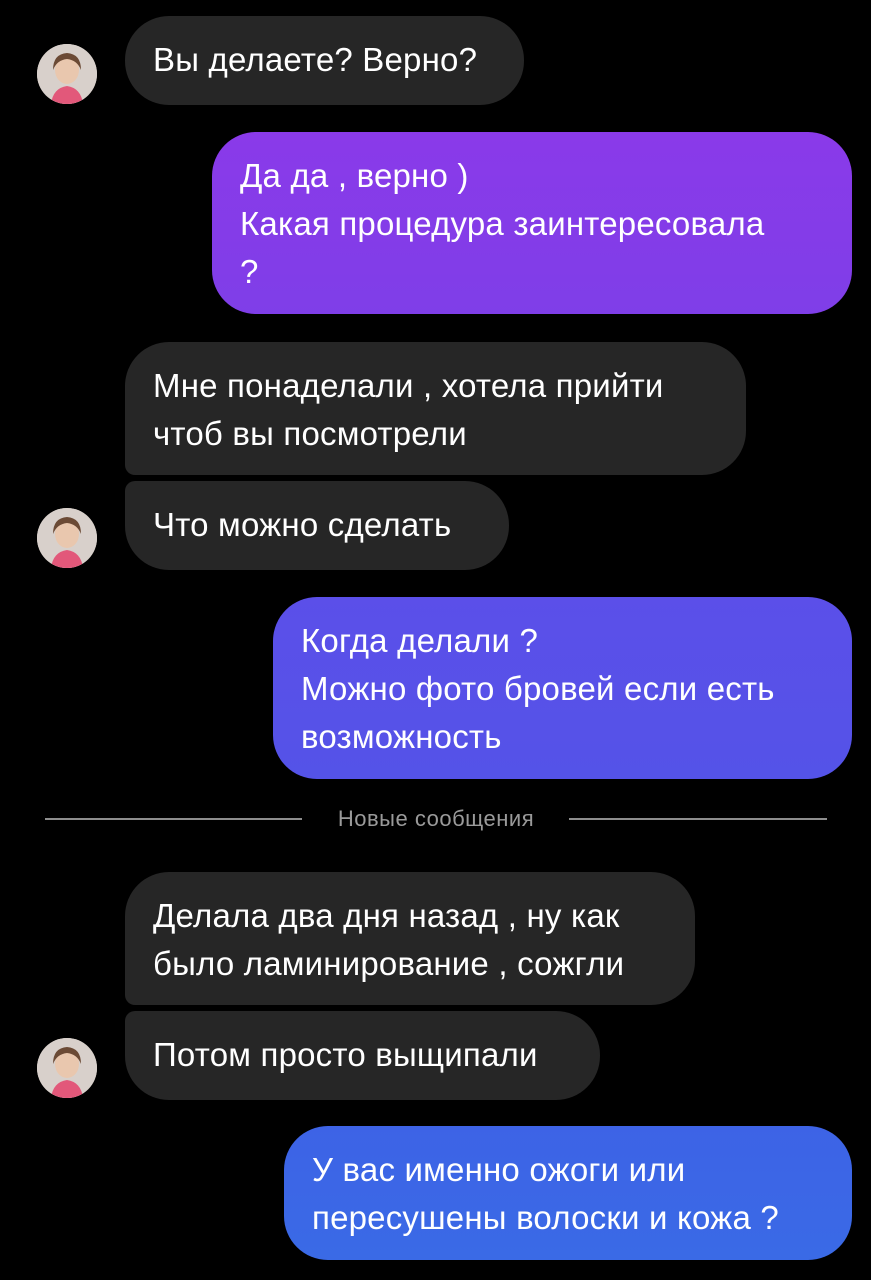 This screenshot has width=871, height=1280. I want to click on message-text: Мне понаделали , хотела прийти, so click(408, 385).